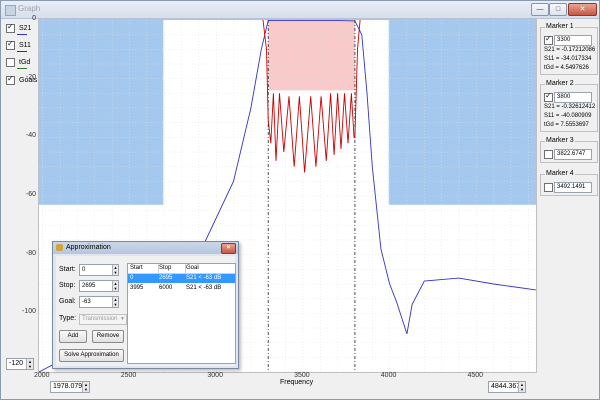 The image size is (600, 400). What do you see at coordinates (582, 9) in the screenshot?
I see `close-button: ✕` at bounding box center [582, 9].